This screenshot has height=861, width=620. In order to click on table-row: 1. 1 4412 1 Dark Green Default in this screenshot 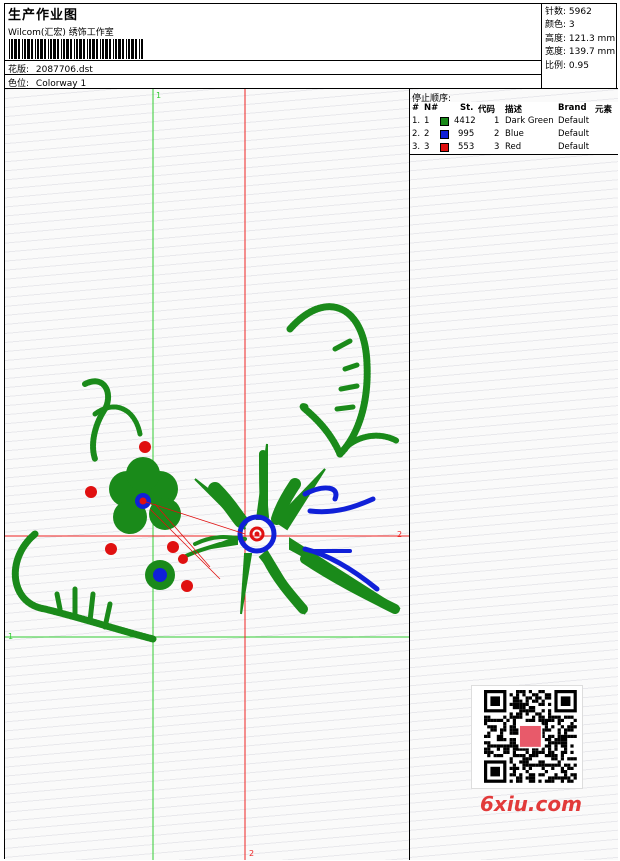, I will do `click(514, 121)`.